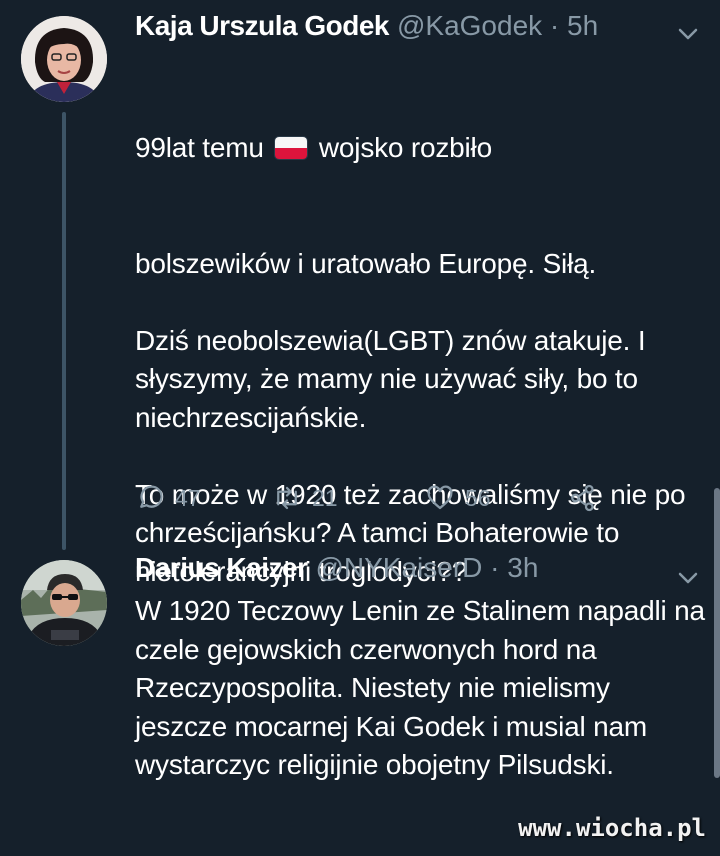  What do you see at coordinates (478, 497) in the screenshot?
I see `like-count: 56` at bounding box center [478, 497].